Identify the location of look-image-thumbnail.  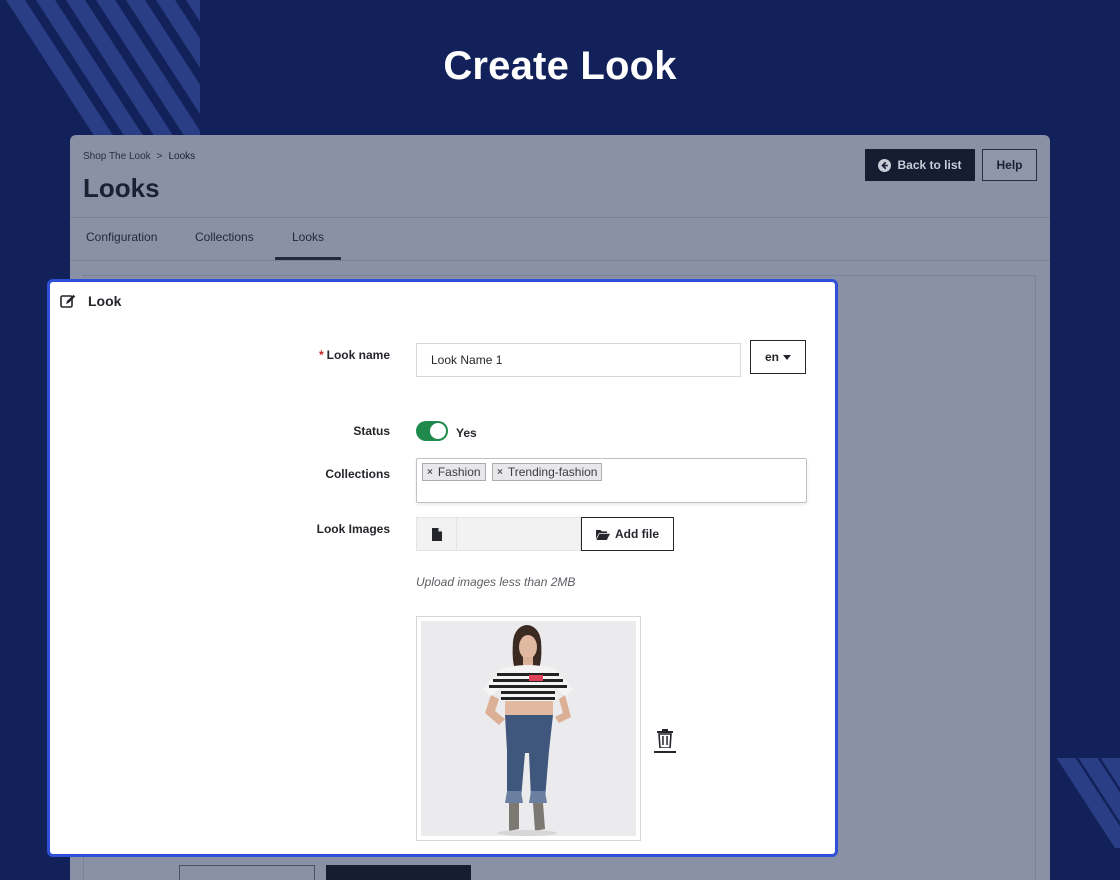
(528, 728).